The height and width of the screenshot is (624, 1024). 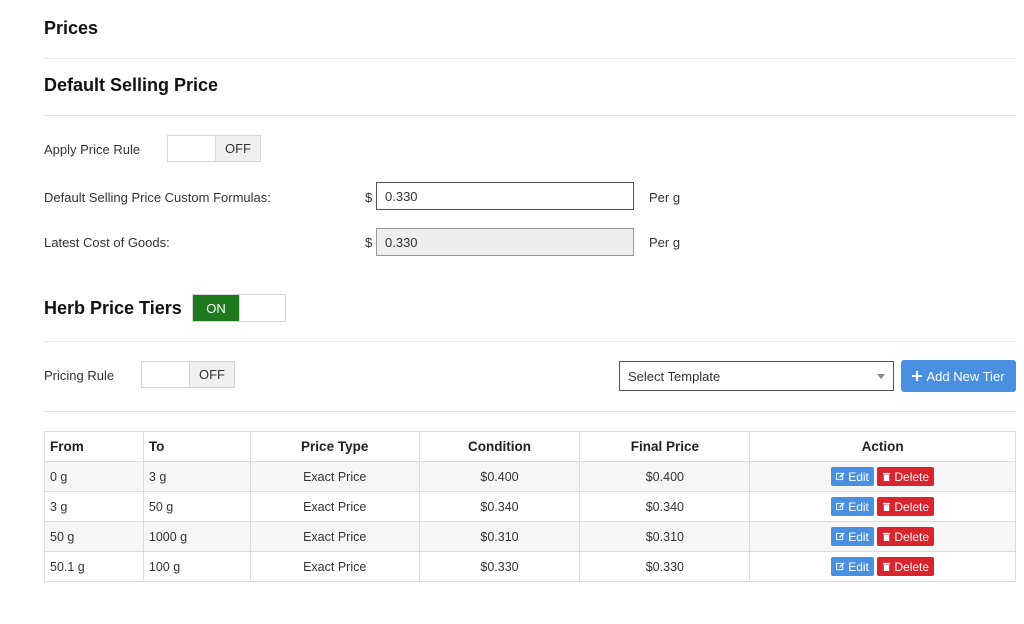 I want to click on column-header-action: Action, so click(x=882, y=446).